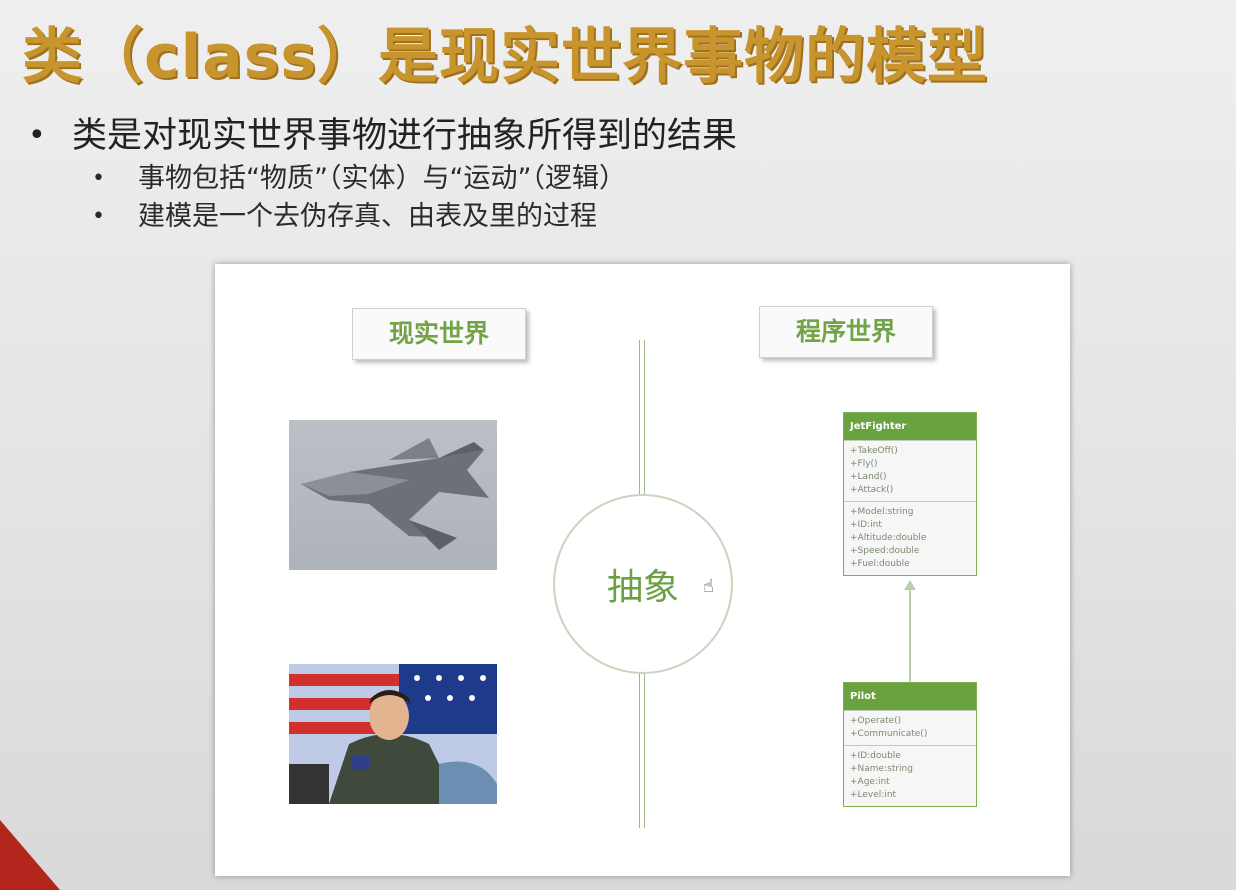 The height and width of the screenshot is (890, 1236). I want to click on hand-cursor-icon: ☝, so click(708, 586).